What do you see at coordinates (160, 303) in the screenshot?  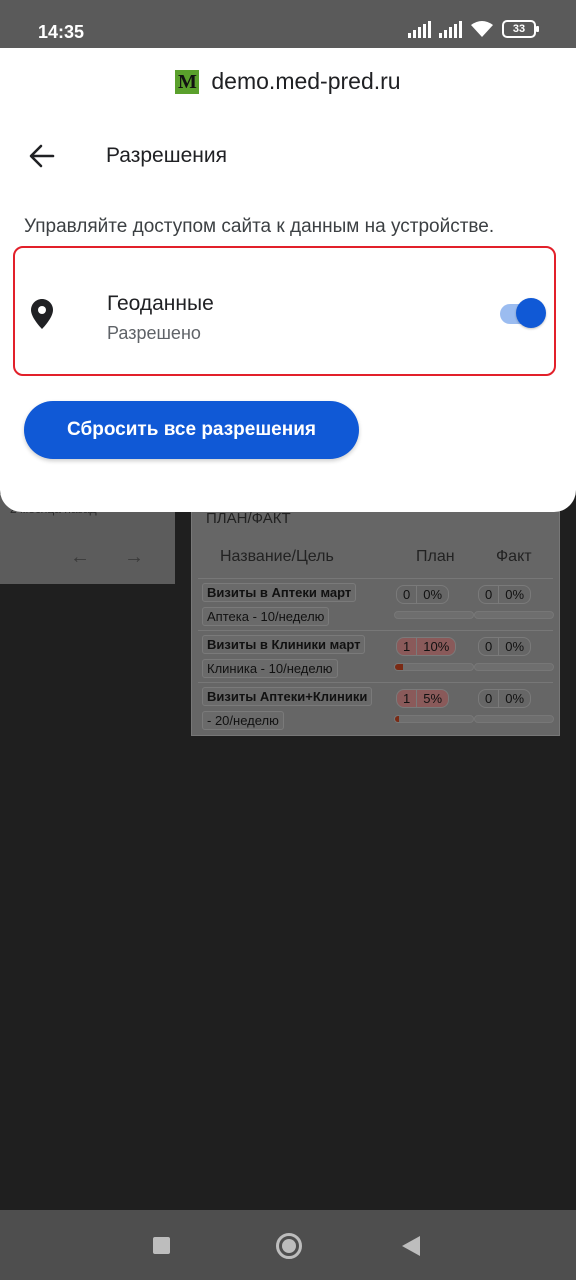 I see `permission-name: Геоданные` at bounding box center [160, 303].